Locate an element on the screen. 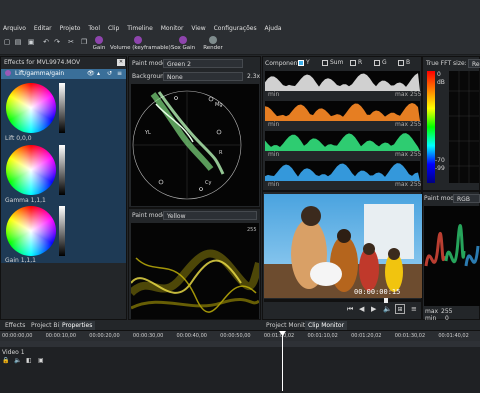  scrubber-handle is located at coordinates (386, 300).